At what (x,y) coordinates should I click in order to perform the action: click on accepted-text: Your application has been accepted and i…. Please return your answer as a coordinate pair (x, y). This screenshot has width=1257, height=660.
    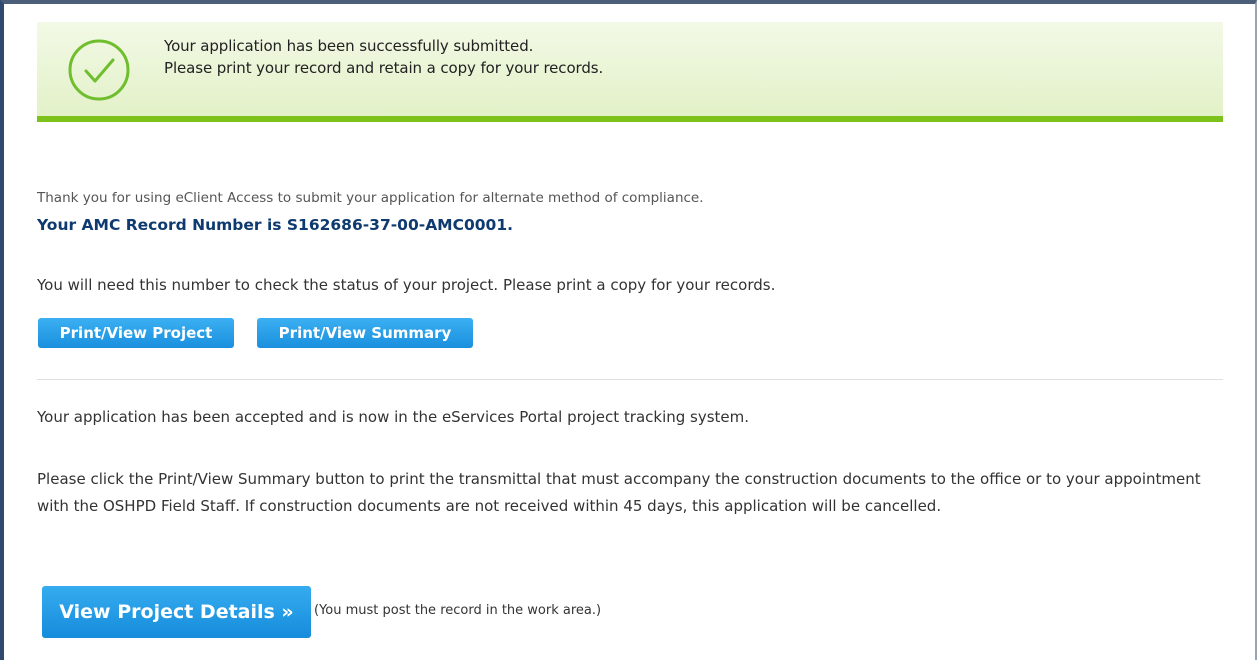
    Looking at the image, I should click on (393, 417).